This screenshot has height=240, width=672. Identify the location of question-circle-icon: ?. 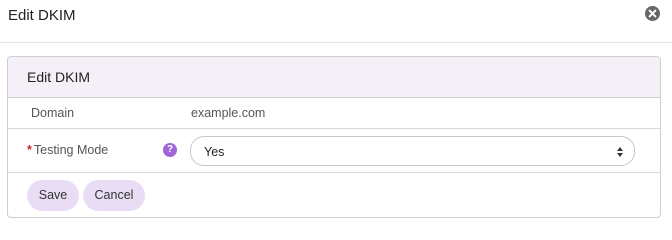
(170, 150).